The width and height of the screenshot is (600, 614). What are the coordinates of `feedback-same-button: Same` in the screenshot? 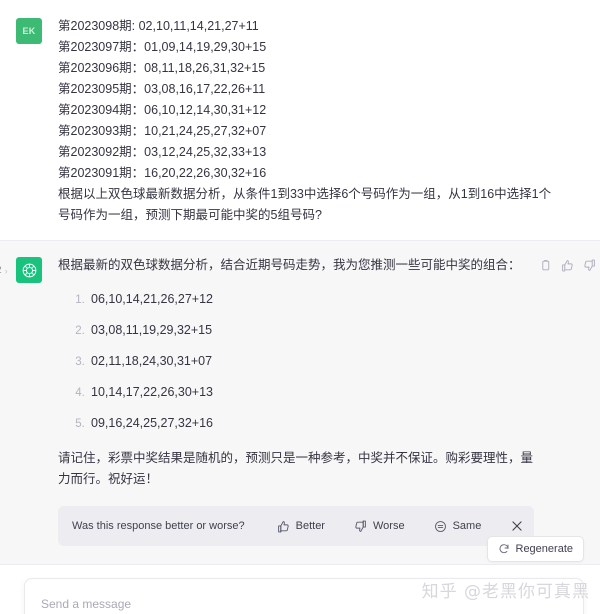 It's located at (465, 526).